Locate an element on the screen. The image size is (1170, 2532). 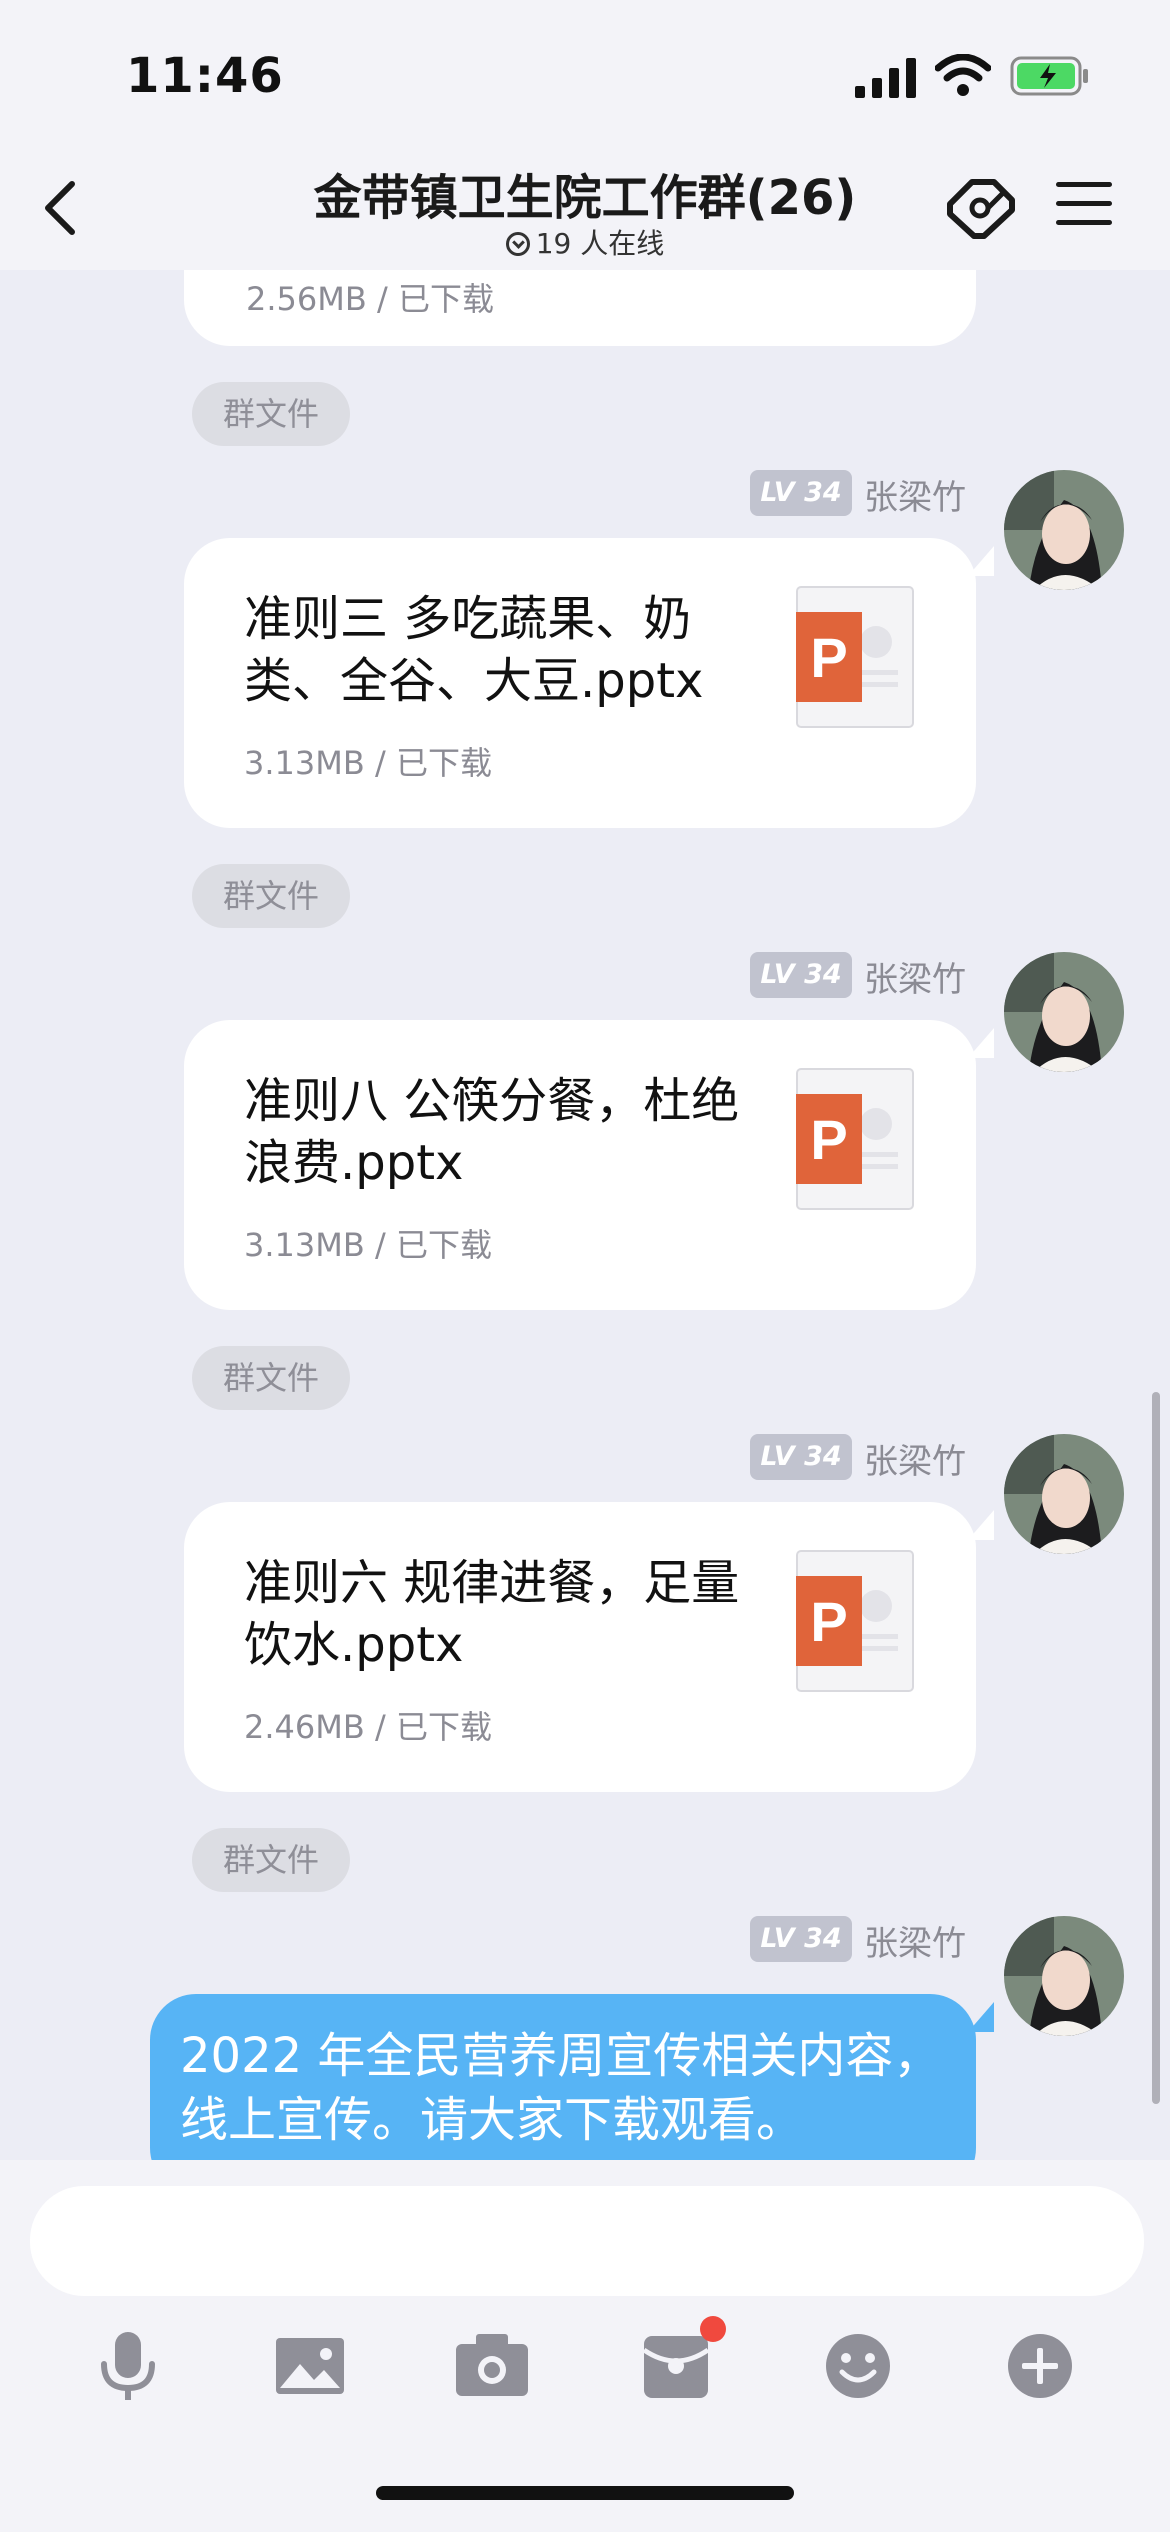
notification-dot is located at coordinates (713, 2329).